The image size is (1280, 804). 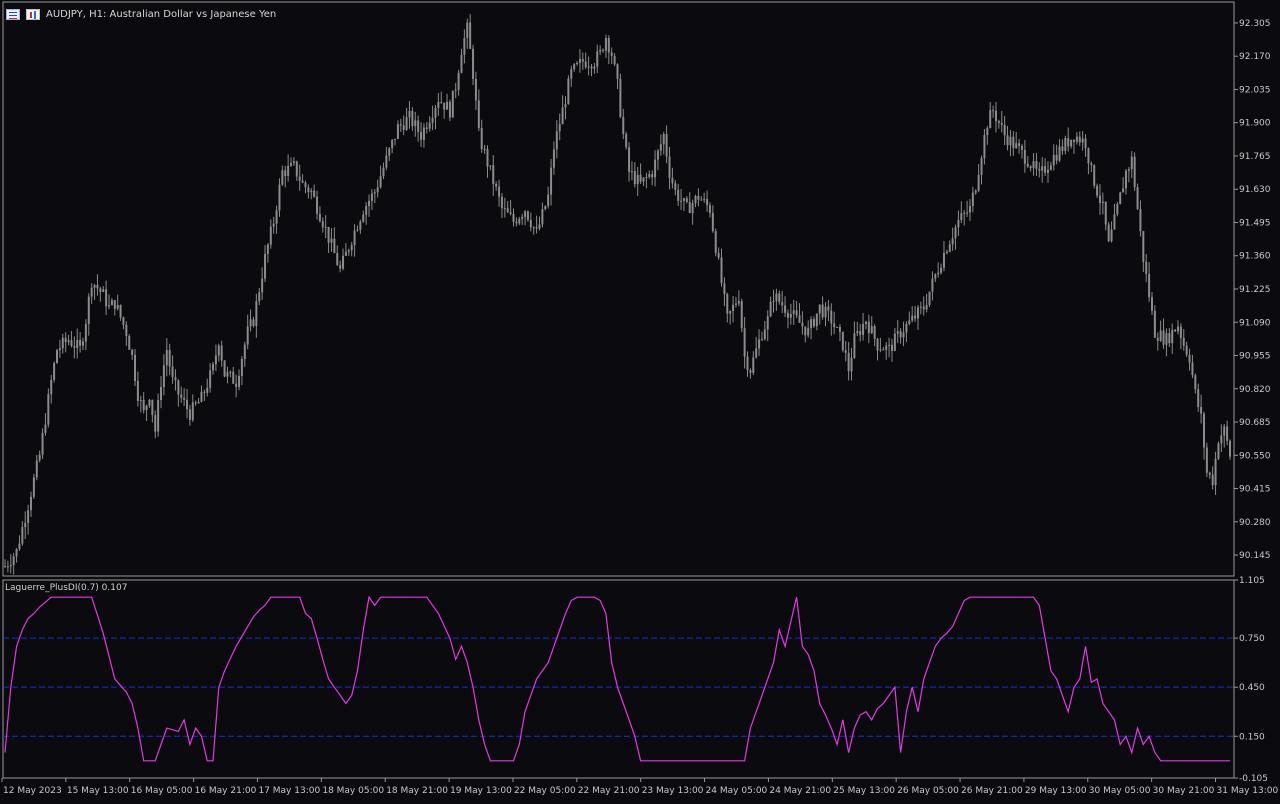 I want to click on chart-icon, so click(x=33, y=14).